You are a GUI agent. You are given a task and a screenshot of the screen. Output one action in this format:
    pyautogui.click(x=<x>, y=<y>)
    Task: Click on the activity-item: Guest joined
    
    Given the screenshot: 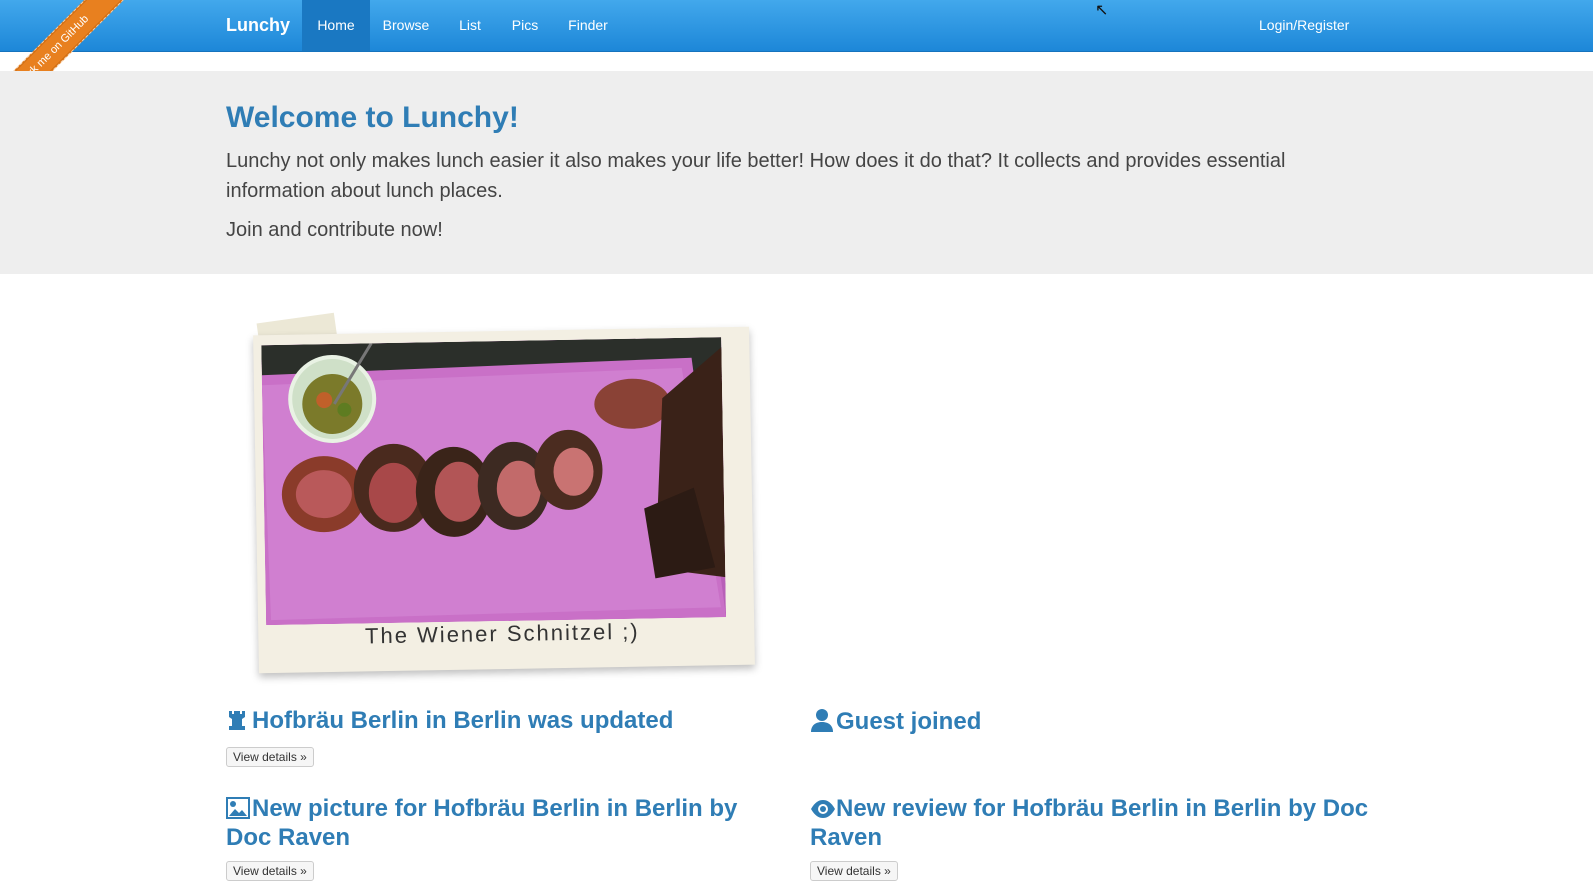 What is the action you would take?
    pyautogui.click(x=1090, y=723)
    